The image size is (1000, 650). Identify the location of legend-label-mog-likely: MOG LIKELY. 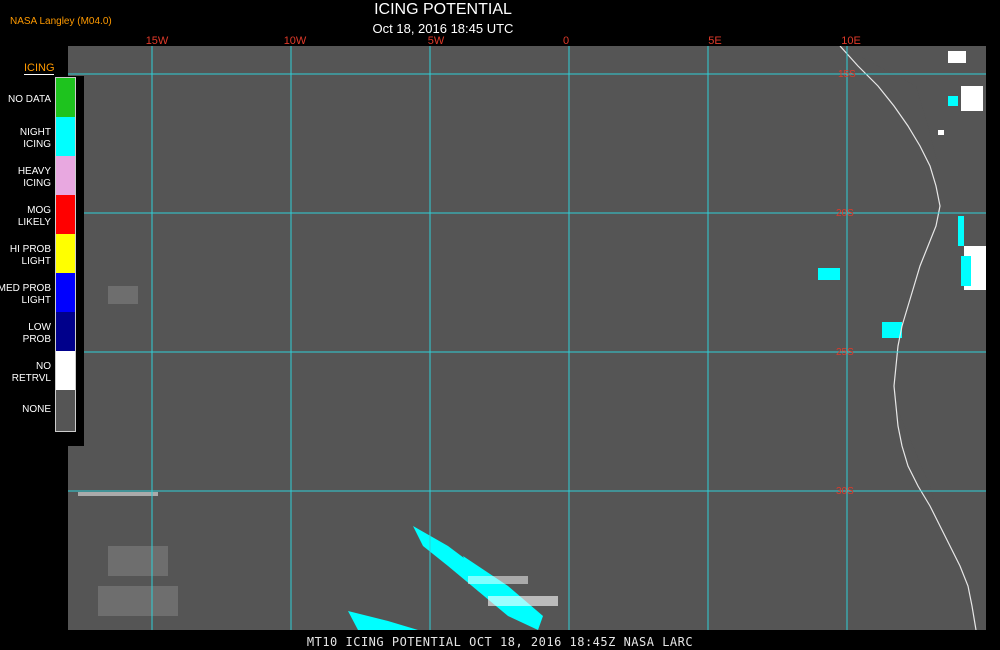
(34, 216).